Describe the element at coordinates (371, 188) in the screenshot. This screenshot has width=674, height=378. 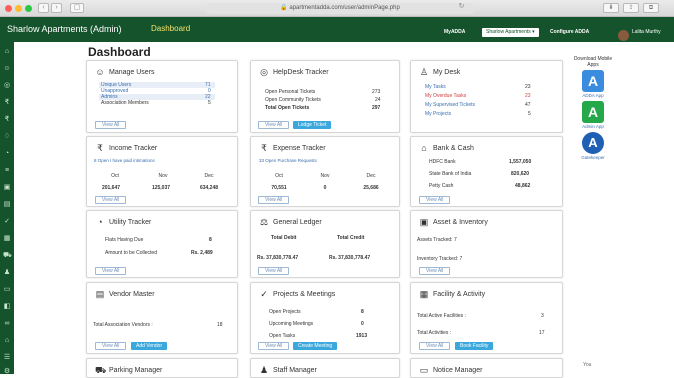
I see `month-value: 25,686` at that location.